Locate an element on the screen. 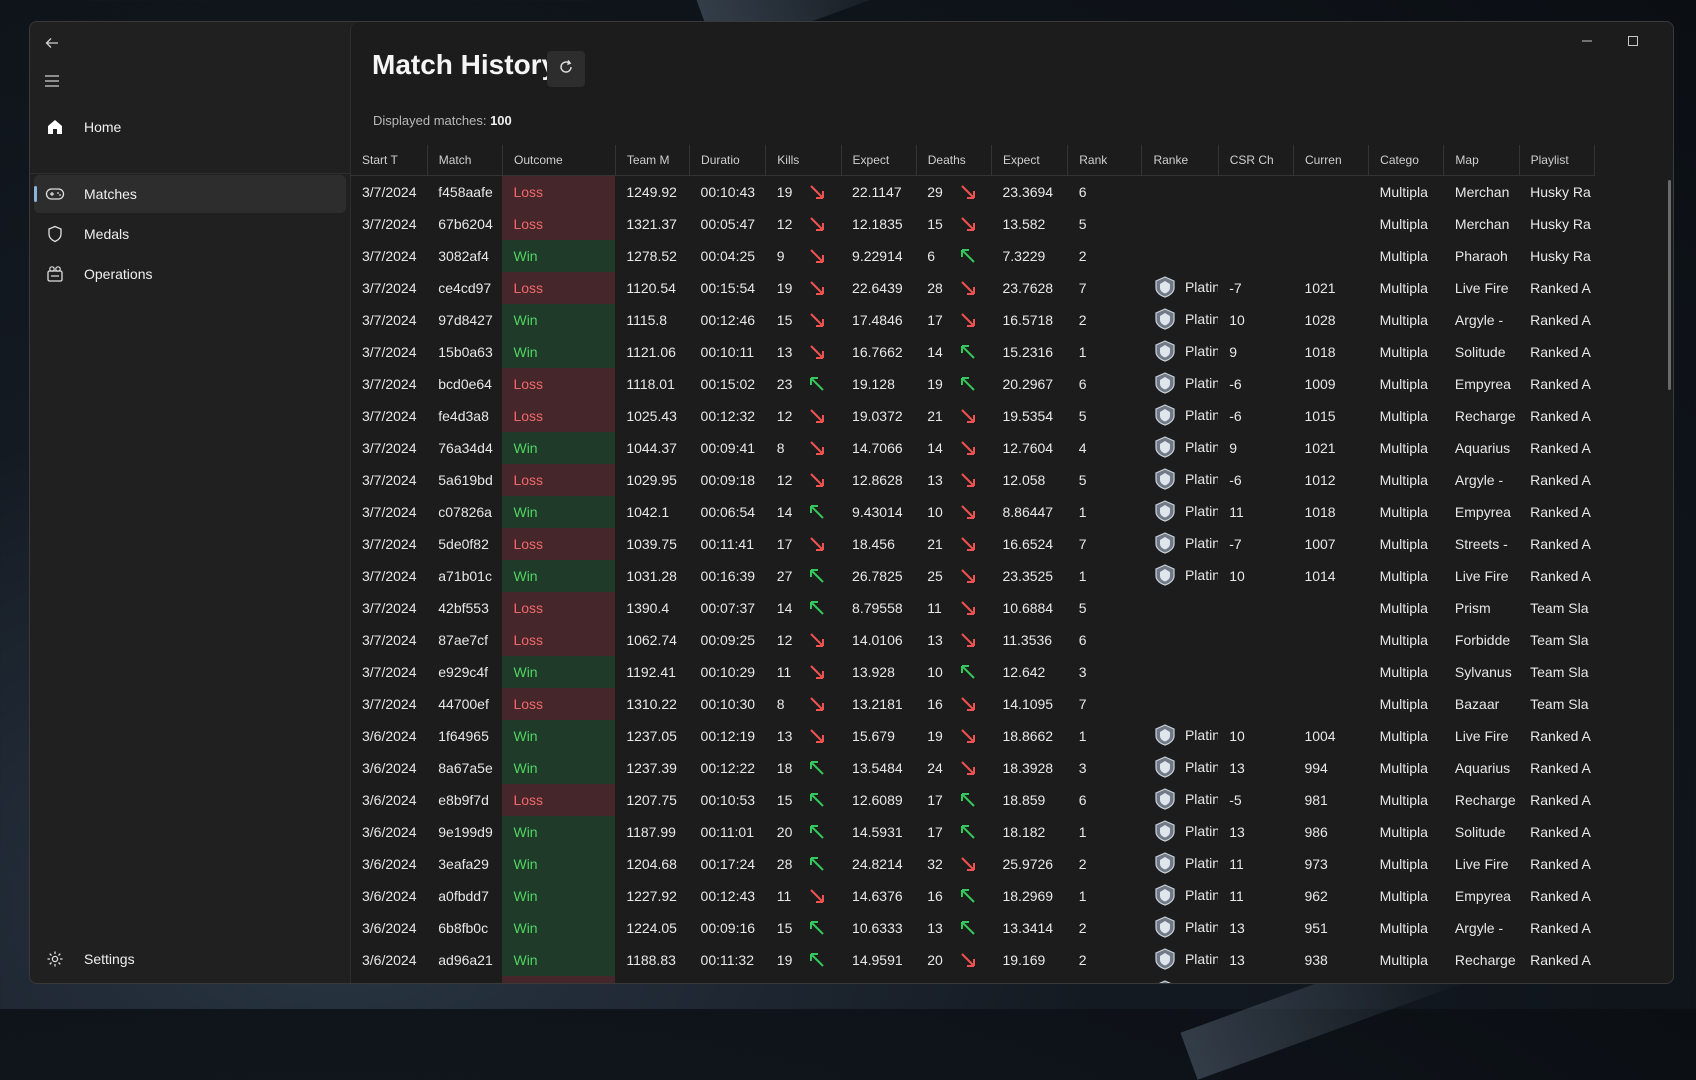 This screenshot has height=1080, width=1696. current-csr-cell: 1021 is located at coordinates (1330, 288).